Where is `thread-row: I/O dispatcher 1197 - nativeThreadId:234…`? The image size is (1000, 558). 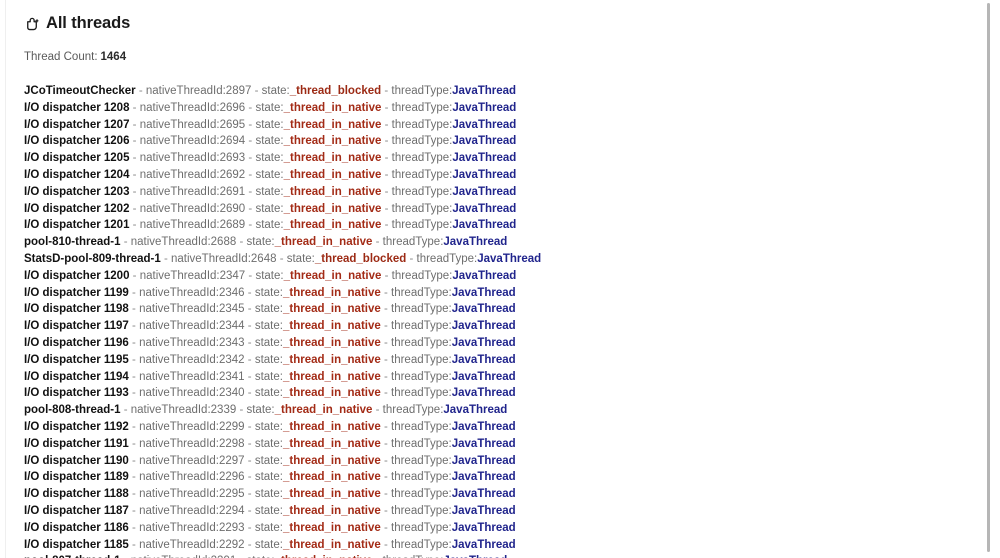 thread-row: I/O dispatcher 1197 - nativeThreadId:234… is located at coordinates (504, 326).